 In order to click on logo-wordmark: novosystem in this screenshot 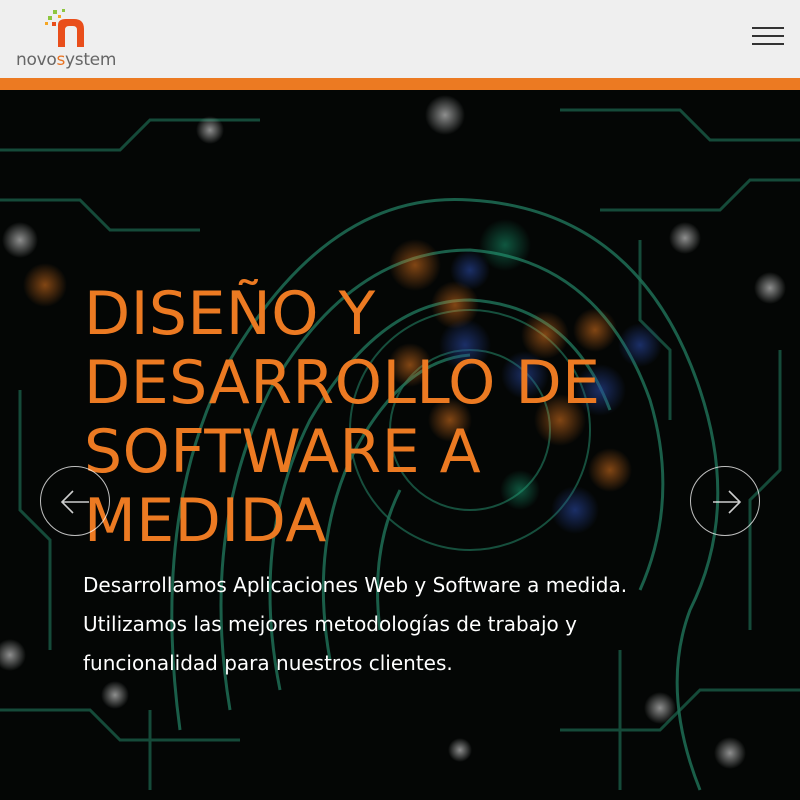, I will do `click(66, 60)`.